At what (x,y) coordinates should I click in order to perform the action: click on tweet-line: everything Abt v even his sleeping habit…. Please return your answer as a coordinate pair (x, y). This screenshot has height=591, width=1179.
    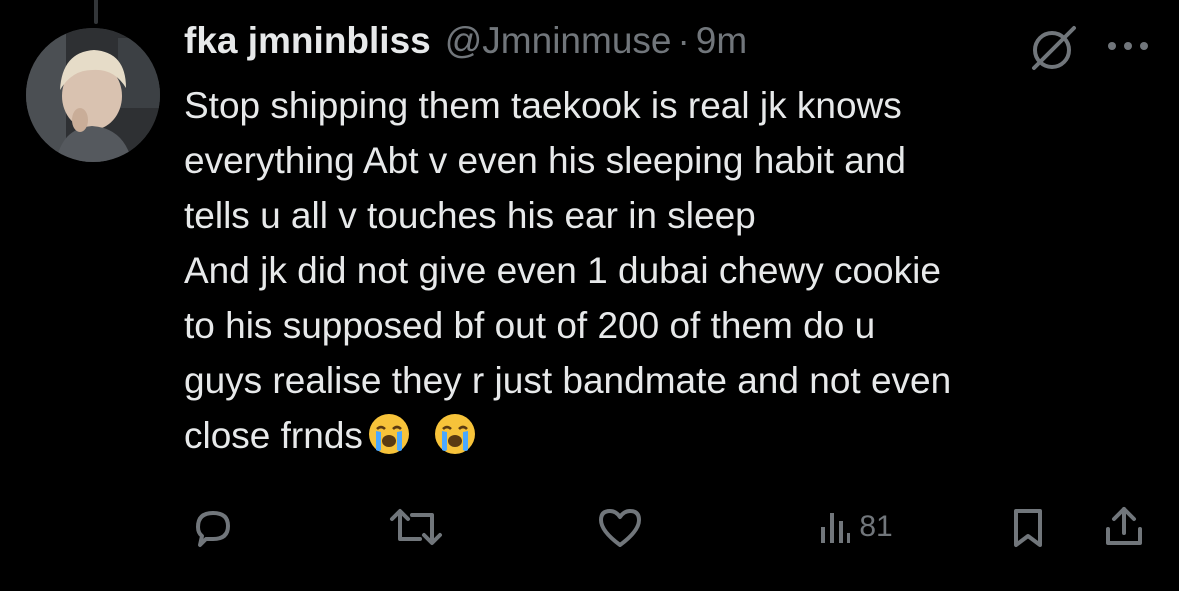
    Looking at the image, I should click on (545, 160).